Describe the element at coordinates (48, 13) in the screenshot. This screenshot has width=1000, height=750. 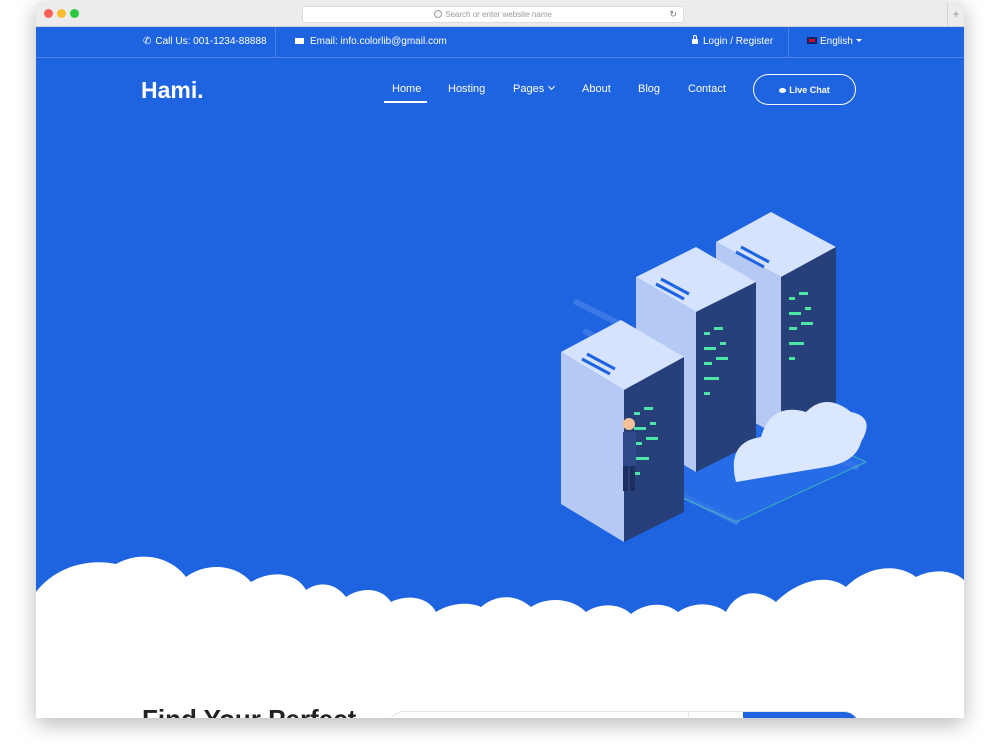
I see `close-window-button` at that location.